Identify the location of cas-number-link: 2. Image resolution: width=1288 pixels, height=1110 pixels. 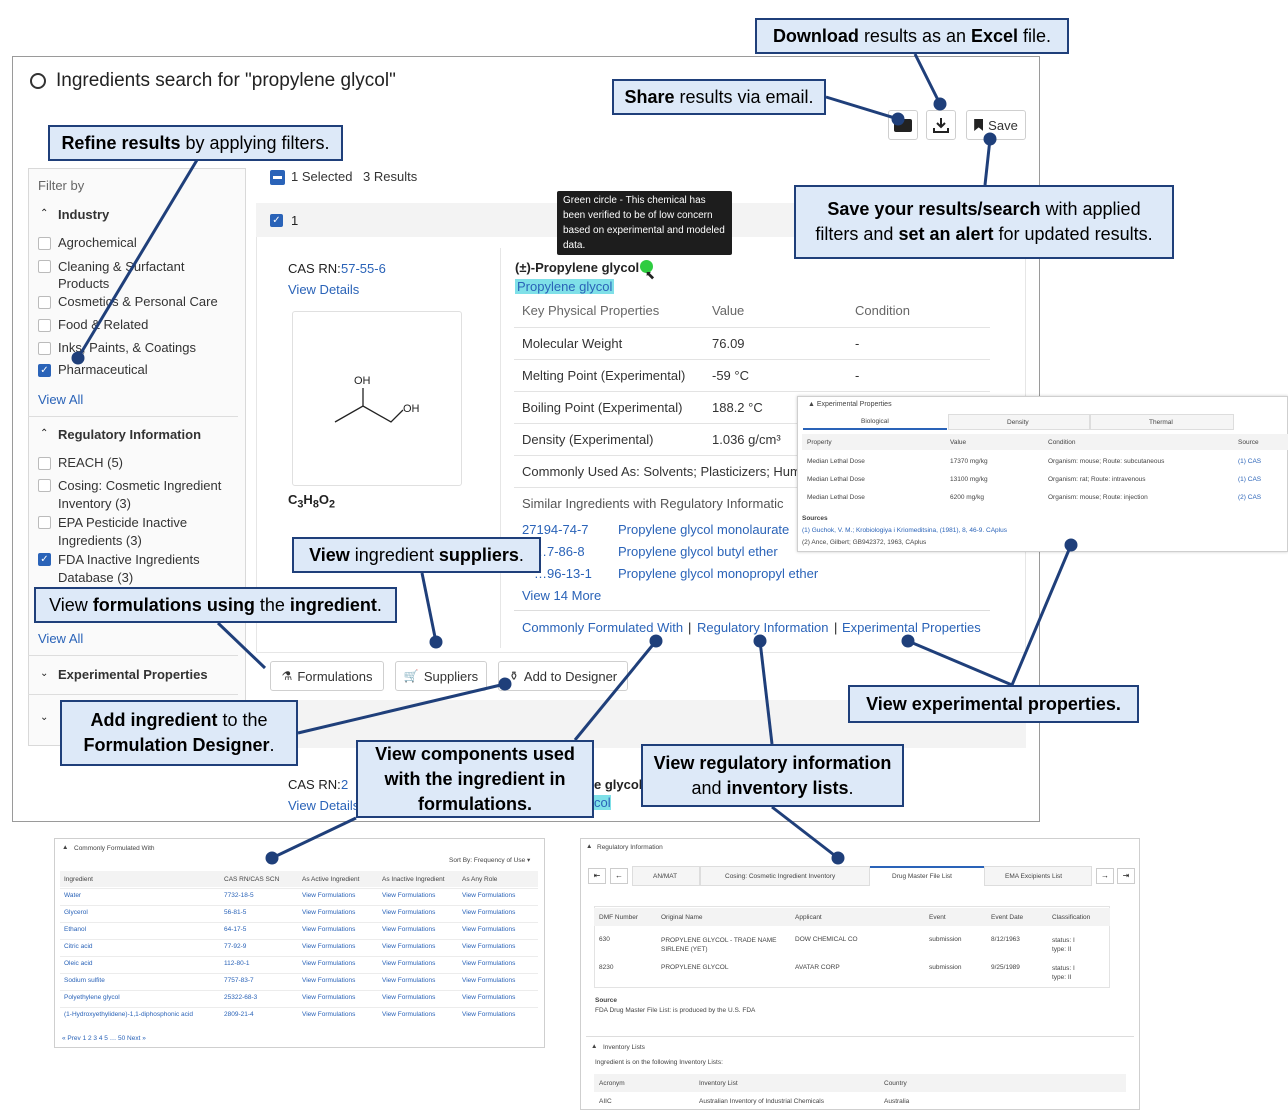
(344, 784).